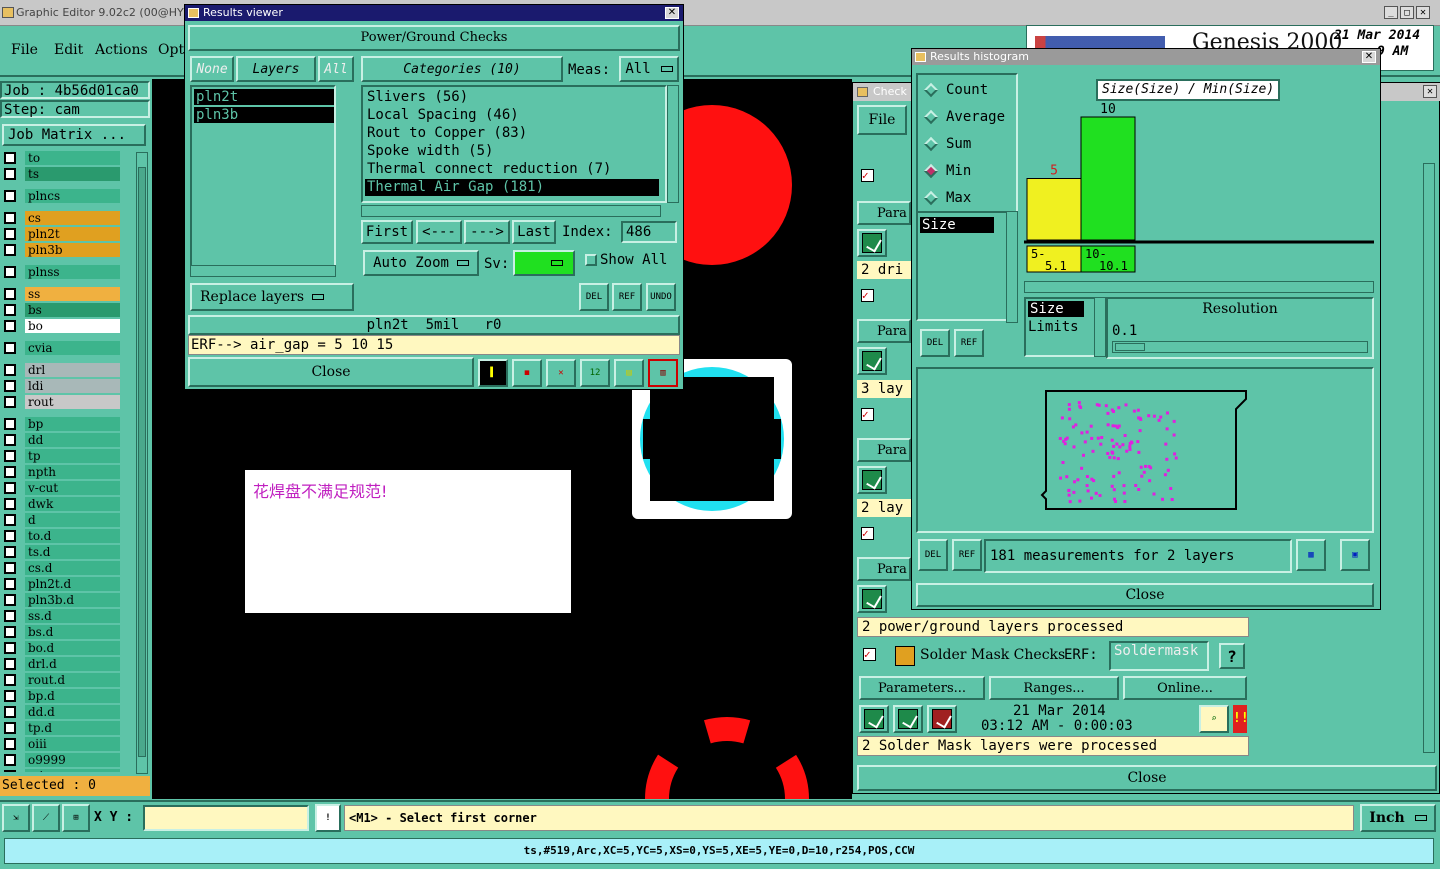  What do you see at coordinates (867, 533) in the screenshot?
I see `row-checkbox: ✓` at bounding box center [867, 533].